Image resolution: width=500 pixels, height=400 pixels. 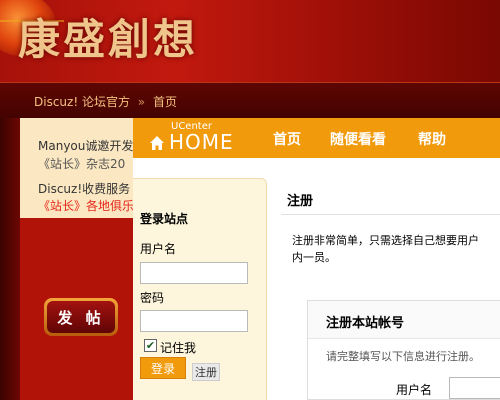 What do you see at coordinates (396, 250) in the screenshot?
I see `register-intro: 注册非常简单，只需选择自己想要用户 内一员。` at bounding box center [396, 250].